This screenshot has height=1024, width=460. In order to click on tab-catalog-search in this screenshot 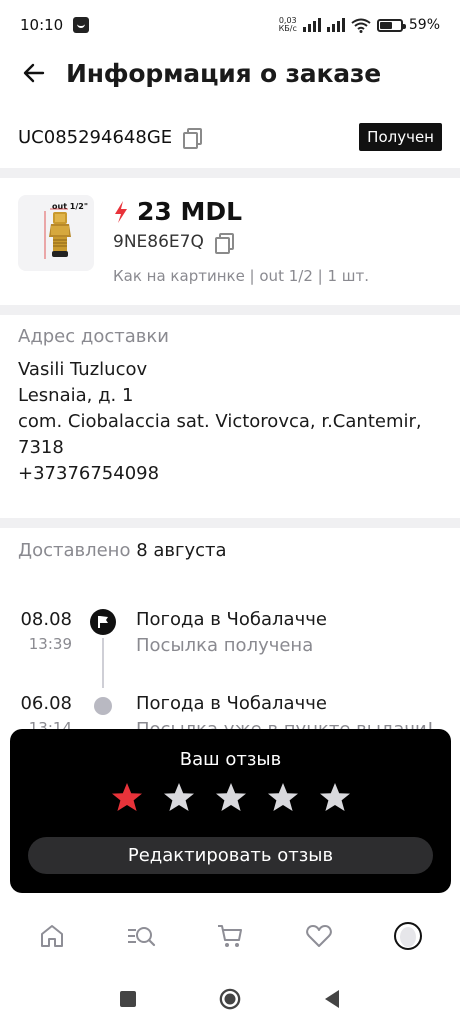, I will do `click(141, 936)`.